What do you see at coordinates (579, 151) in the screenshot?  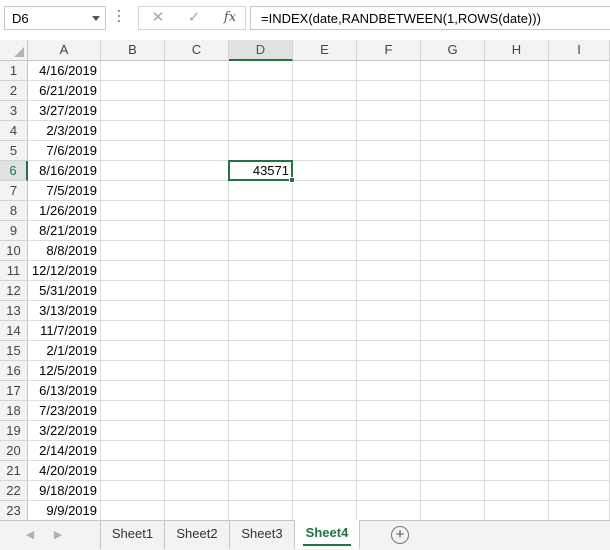 I see `cell-i5` at bounding box center [579, 151].